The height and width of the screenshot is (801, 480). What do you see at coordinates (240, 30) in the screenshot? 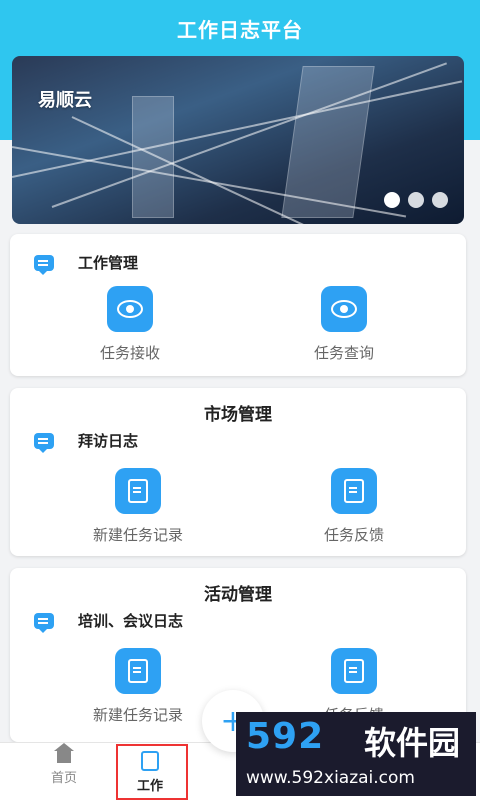
I see `page-title: 工作日志平台` at bounding box center [240, 30].